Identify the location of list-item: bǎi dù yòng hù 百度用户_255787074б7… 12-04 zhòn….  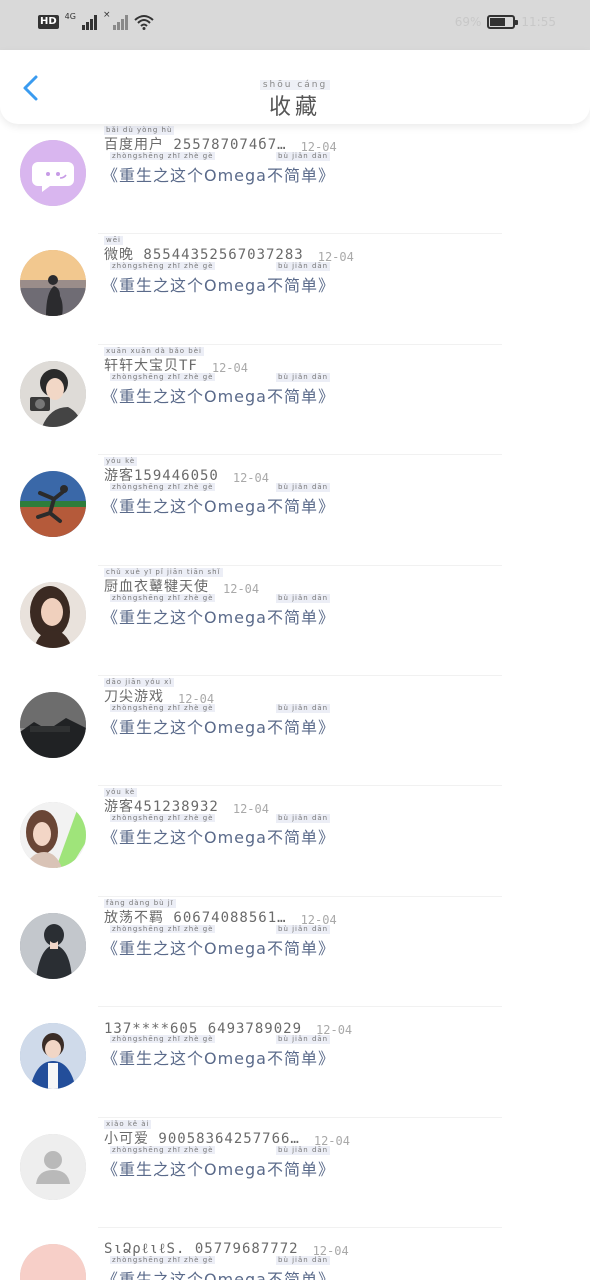
(295, 179).